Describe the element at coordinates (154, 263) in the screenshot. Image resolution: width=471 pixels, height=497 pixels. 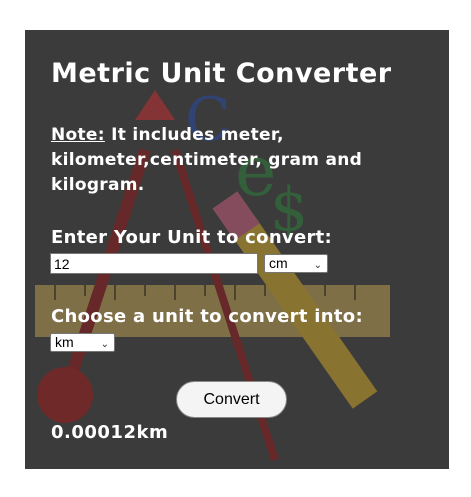
I see `unit-value-input` at that location.